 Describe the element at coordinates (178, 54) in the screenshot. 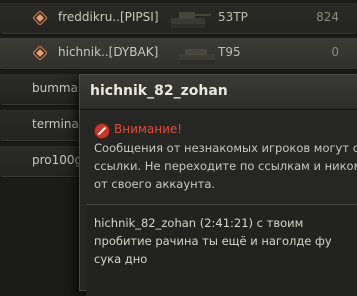

I see `player-row-selected: hichnik..[DYBAK] T95 0` at that location.